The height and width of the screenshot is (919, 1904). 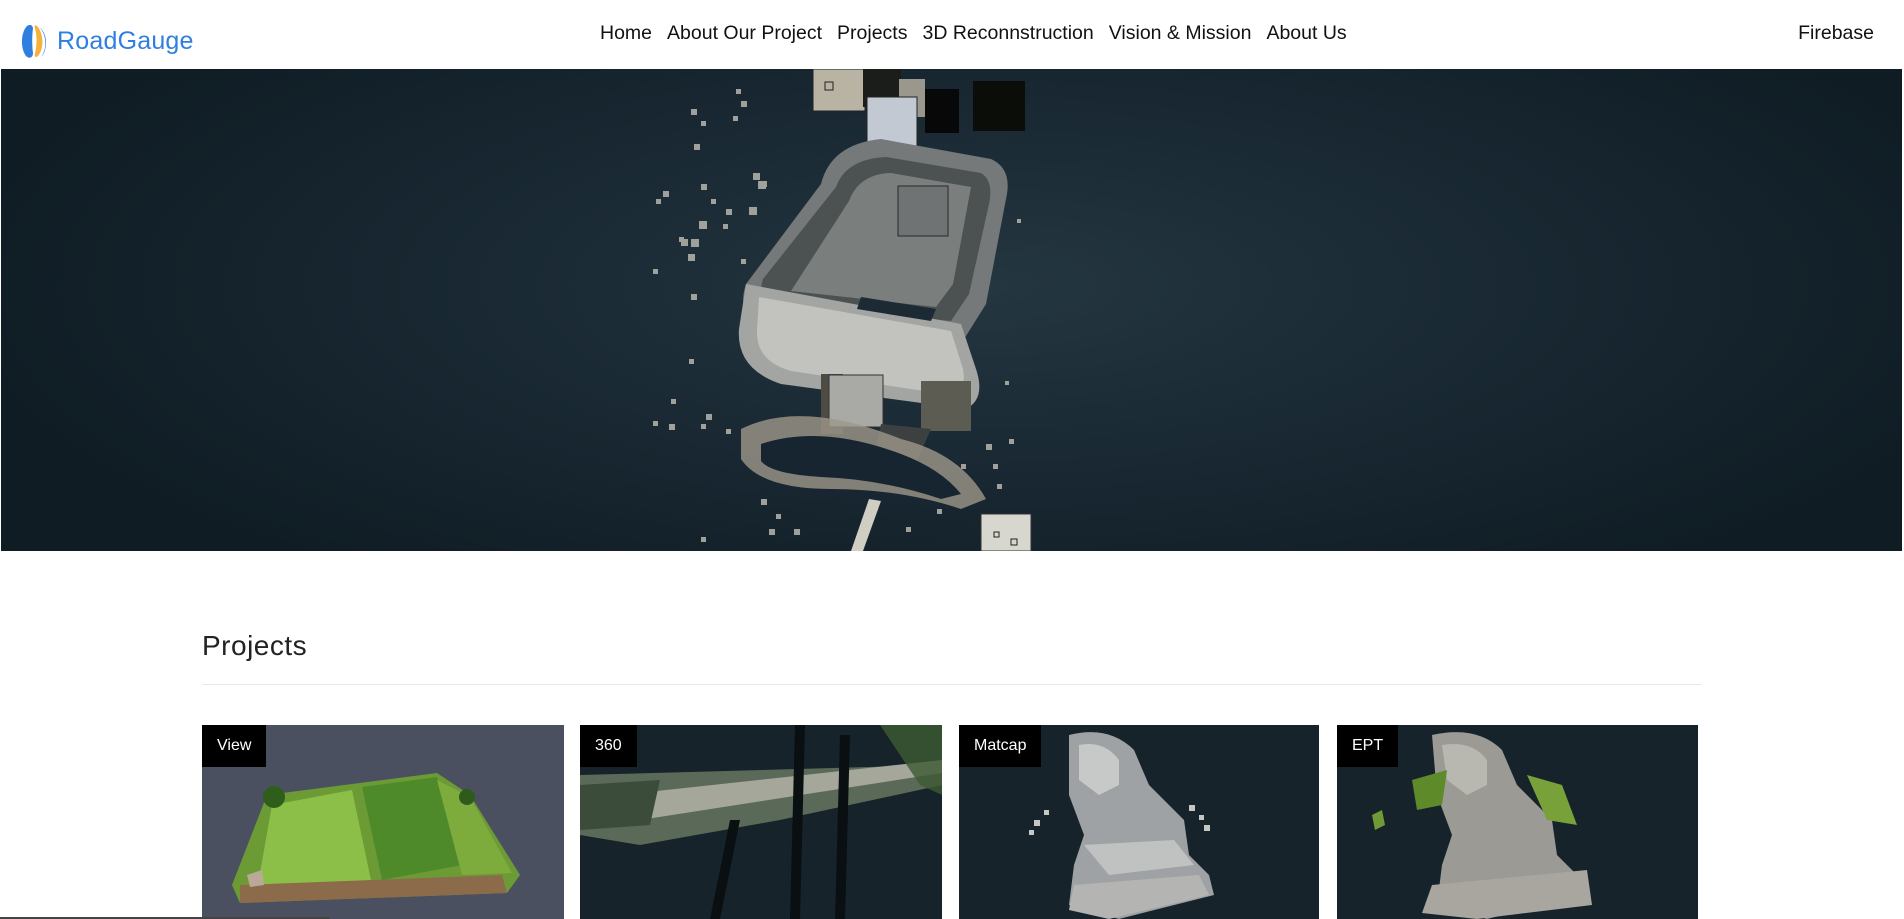 I want to click on card-tag: EPT, so click(x=1368, y=746).